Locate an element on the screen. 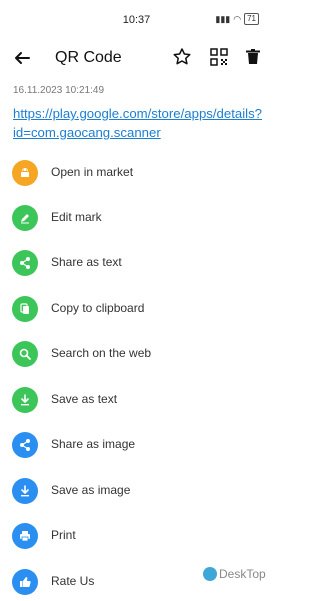 The image size is (320, 601). action-copy-to-clipboard: Copy to clipboard is located at coordinates (136, 308).